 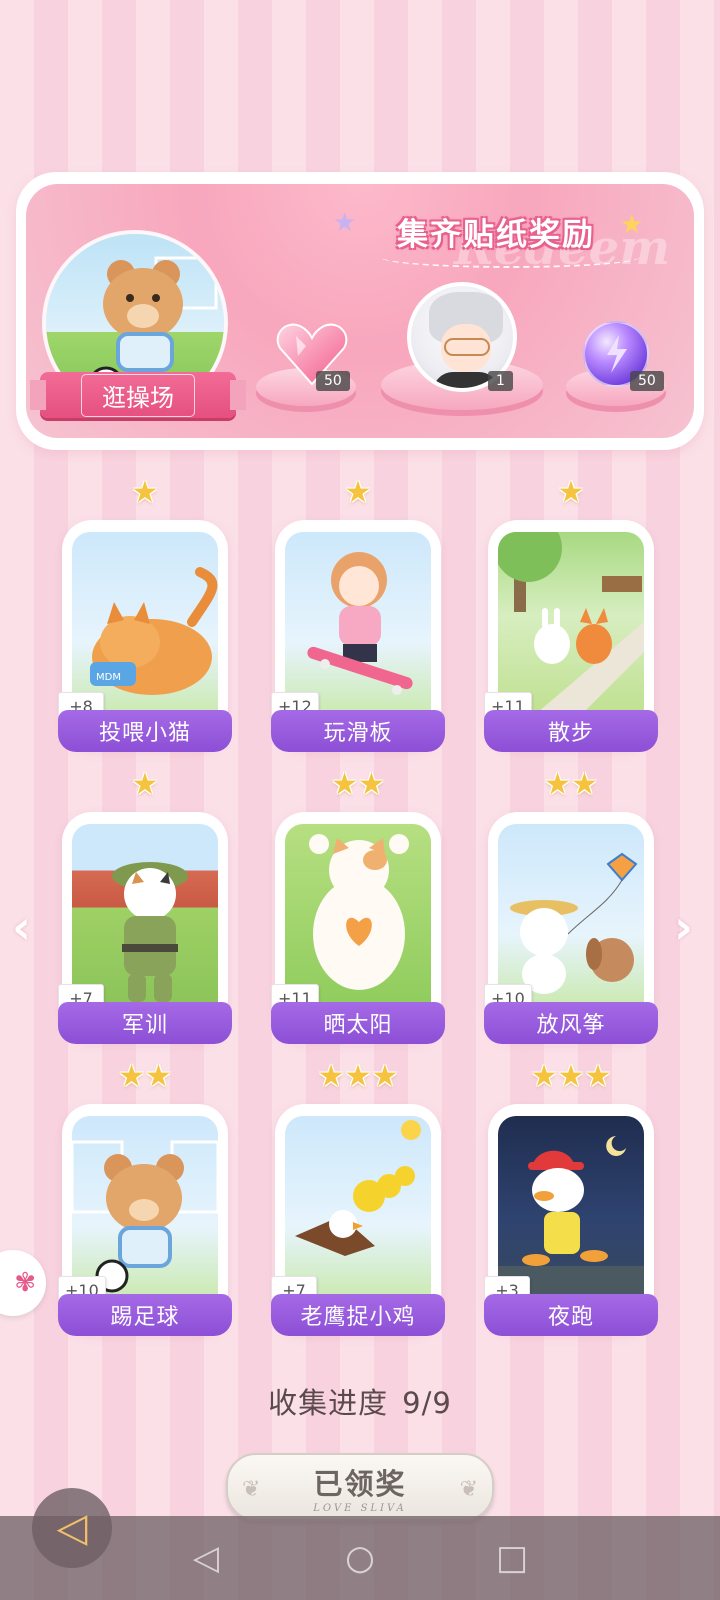 I want to click on back-arrow-icon: ◁, so click(x=72, y=1528).